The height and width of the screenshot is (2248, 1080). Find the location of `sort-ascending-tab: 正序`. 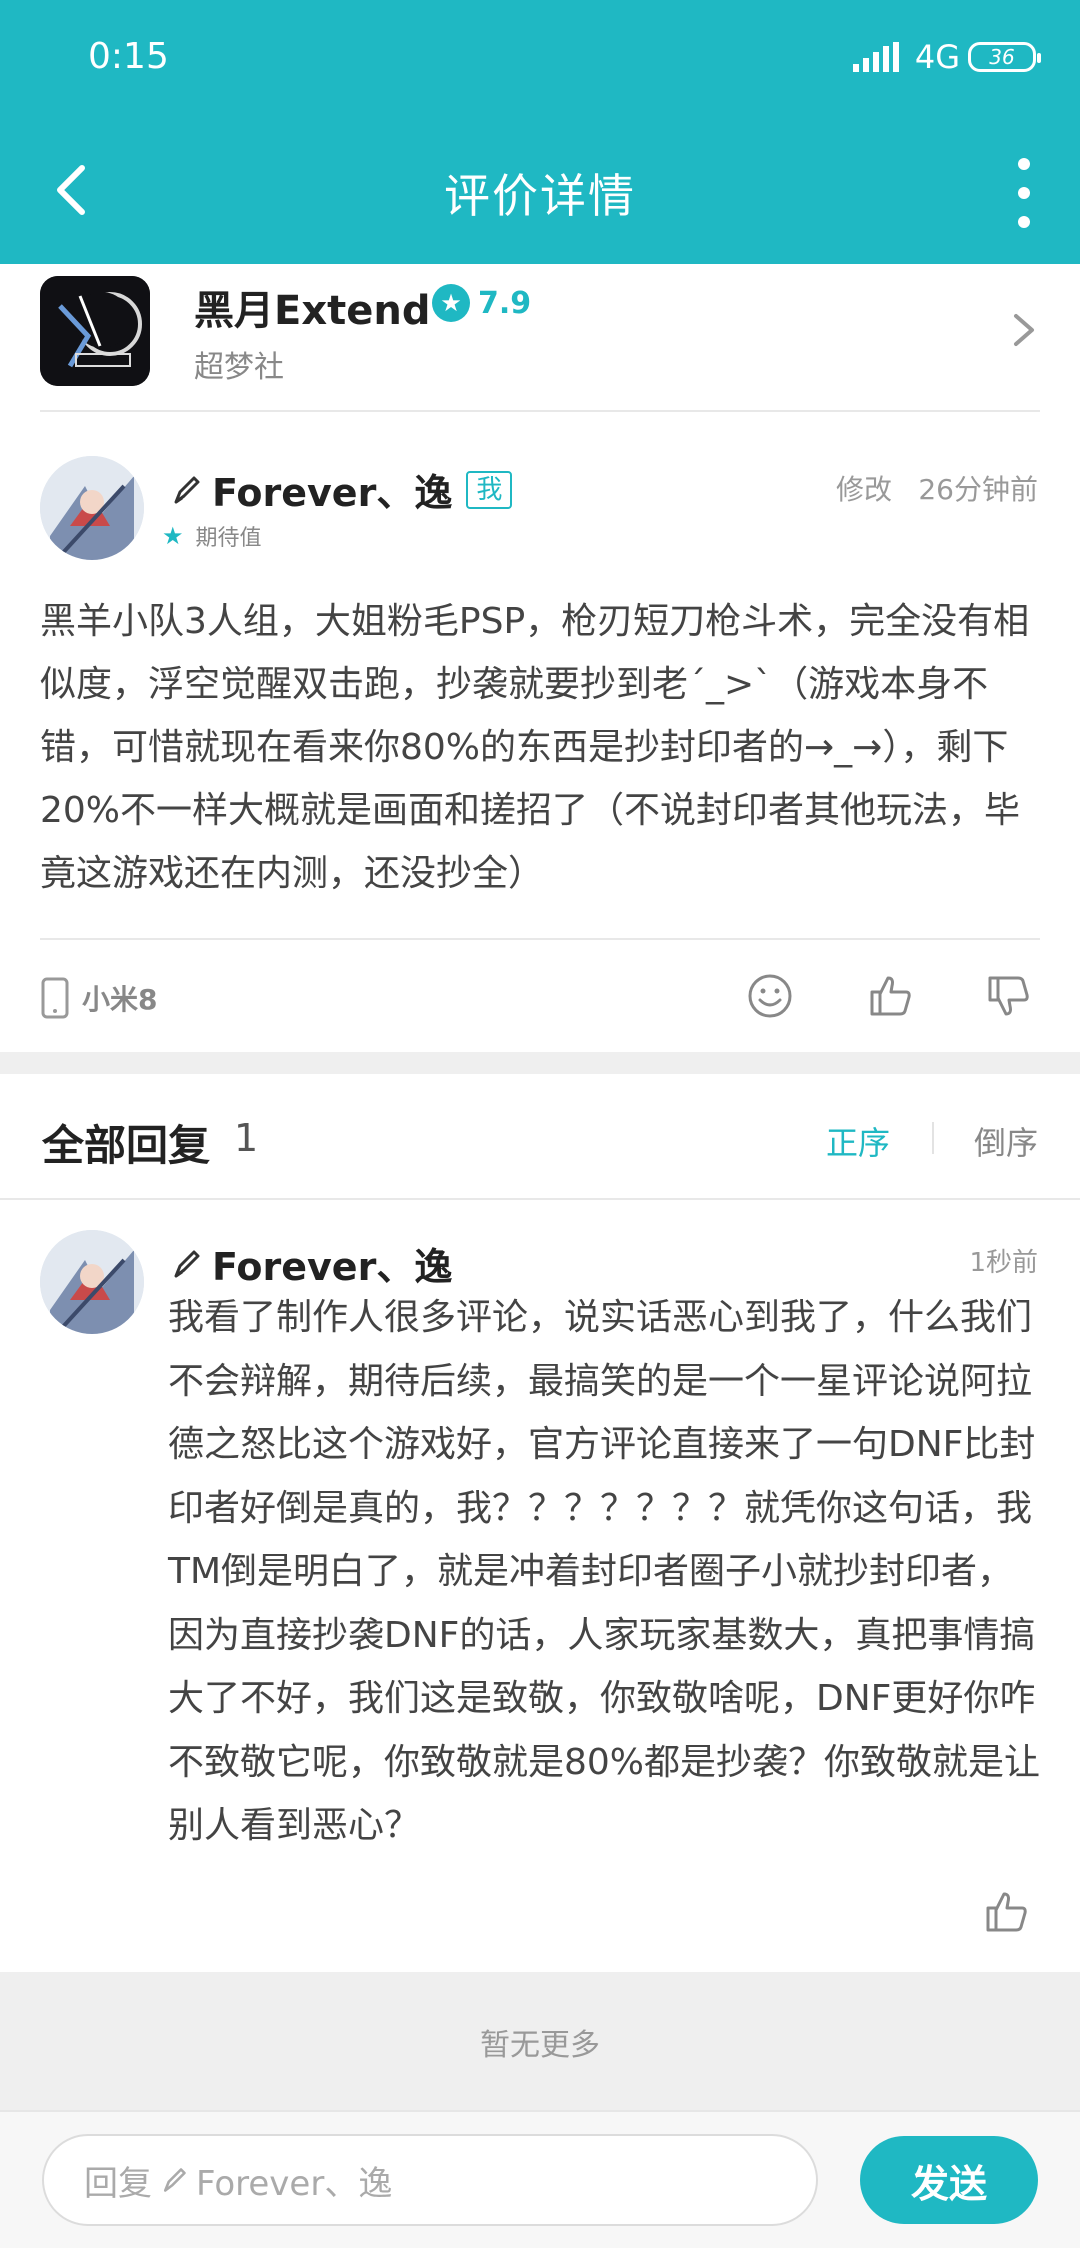

sort-ascending-tab: 正序 is located at coordinates (858, 1141).